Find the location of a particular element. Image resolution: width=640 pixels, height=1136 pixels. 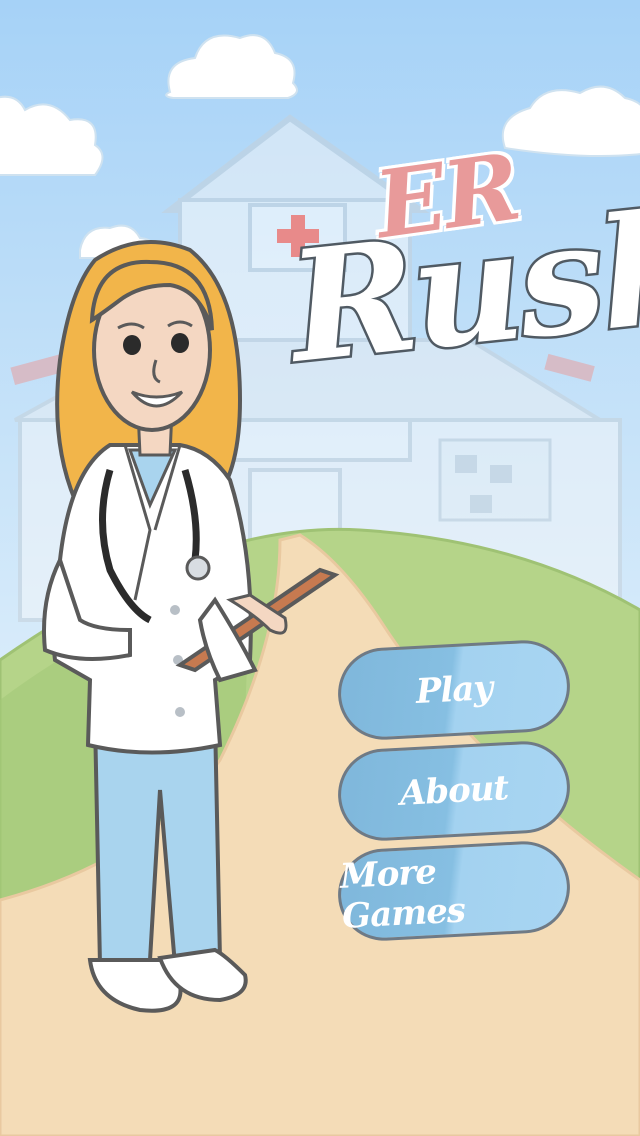

play-button-label: Play is located at coordinates (454, 690).